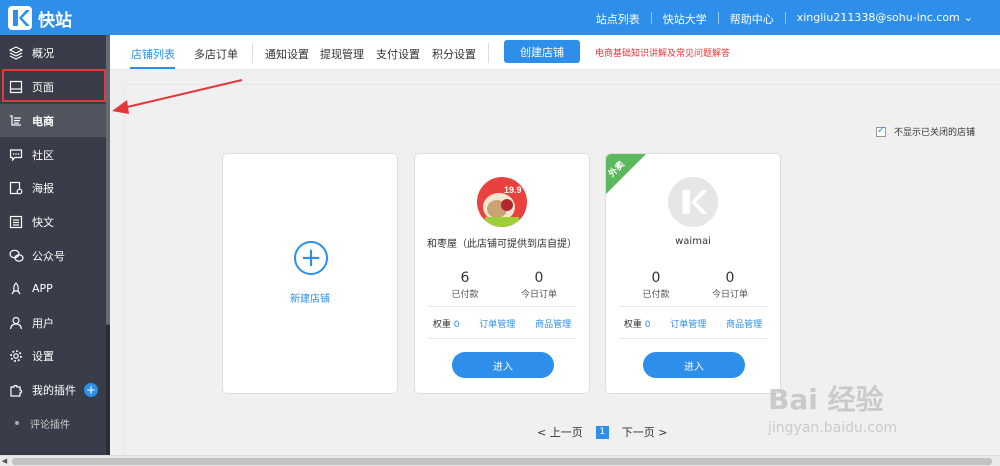  I want to click on sidebar-item-users: 用户, so click(53, 322).